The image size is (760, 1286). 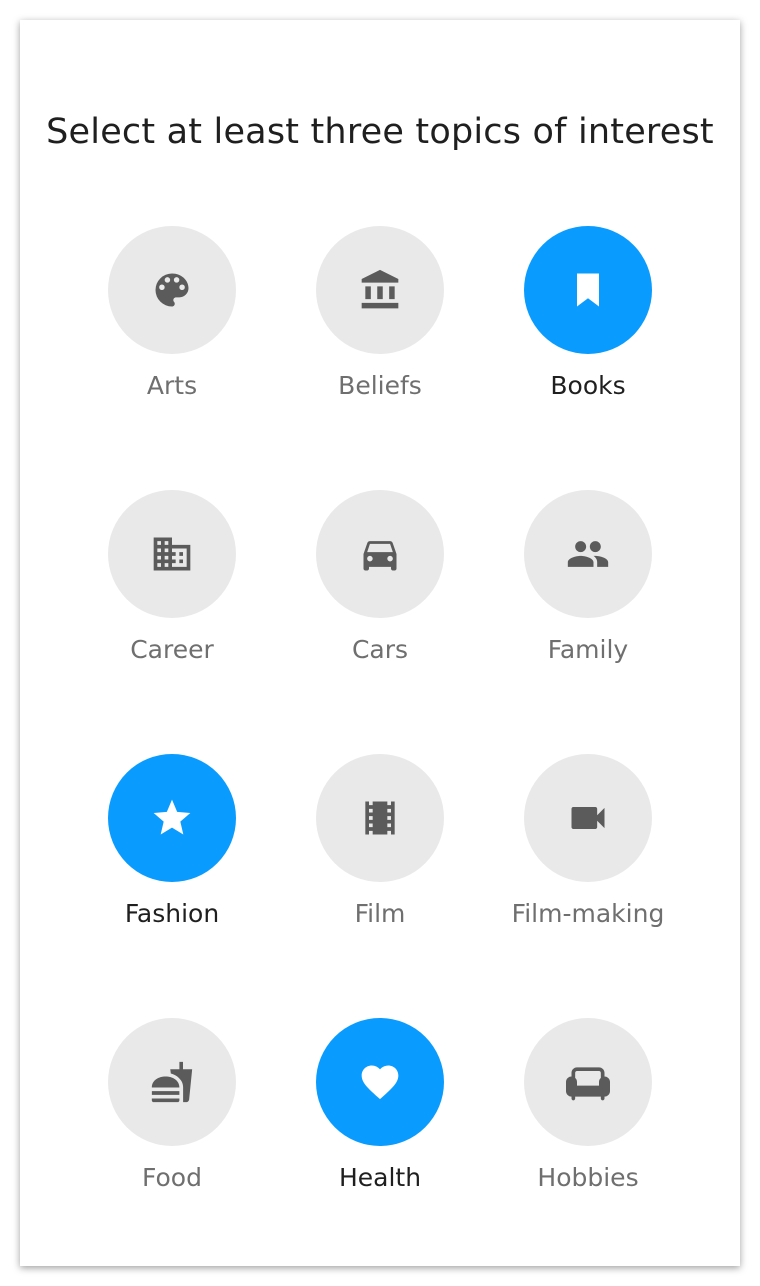 I want to click on topic-family: Family, so click(x=588, y=590).